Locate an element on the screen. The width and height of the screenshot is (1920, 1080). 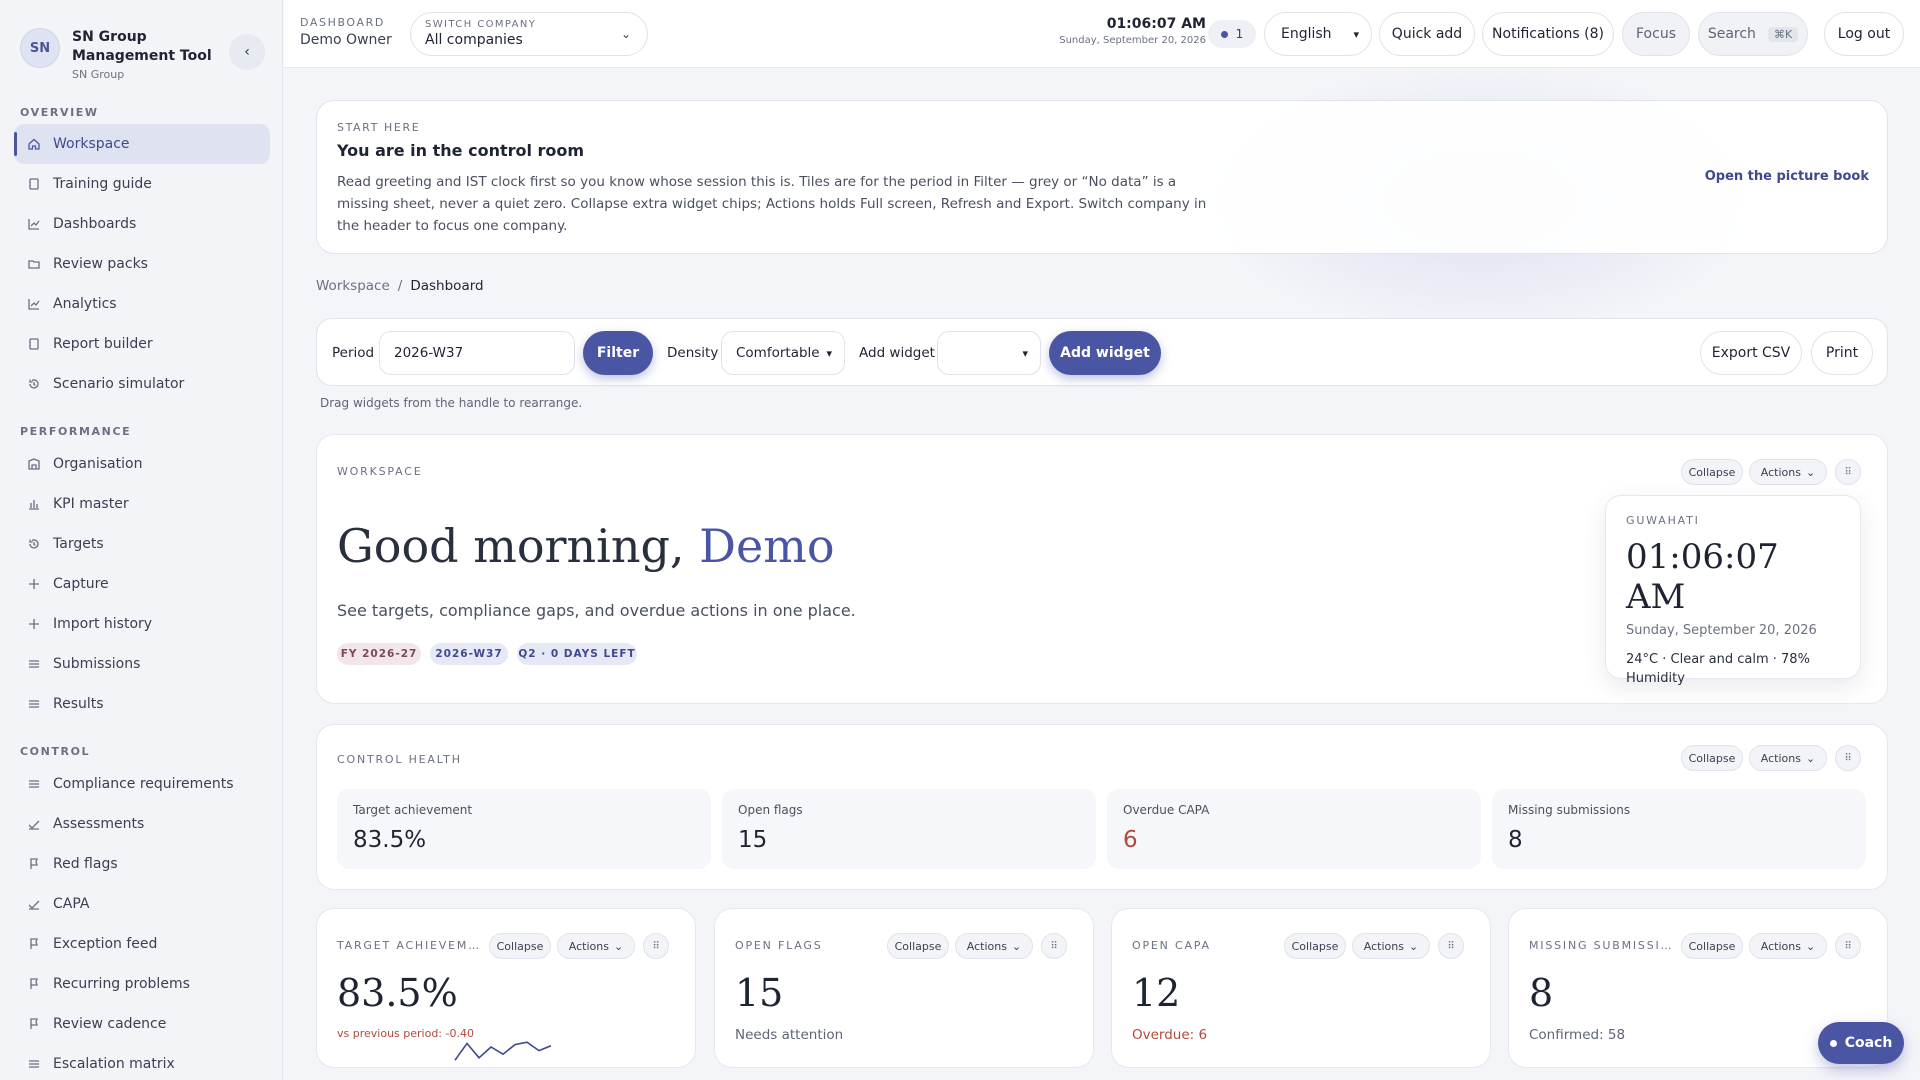
sidebar-item-analytics: Analytics is located at coordinates (142, 304).